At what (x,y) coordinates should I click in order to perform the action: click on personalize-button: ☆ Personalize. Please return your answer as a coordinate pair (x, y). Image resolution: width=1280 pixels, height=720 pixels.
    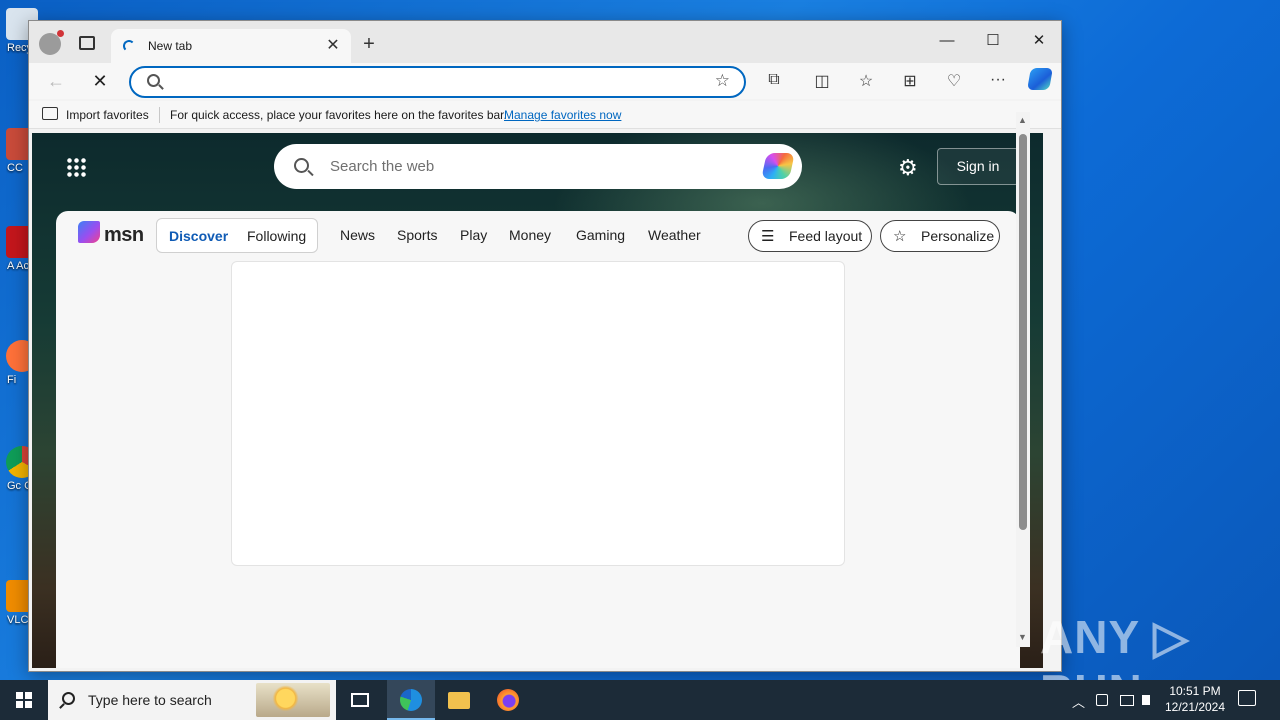
    Looking at the image, I should click on (940, 236).